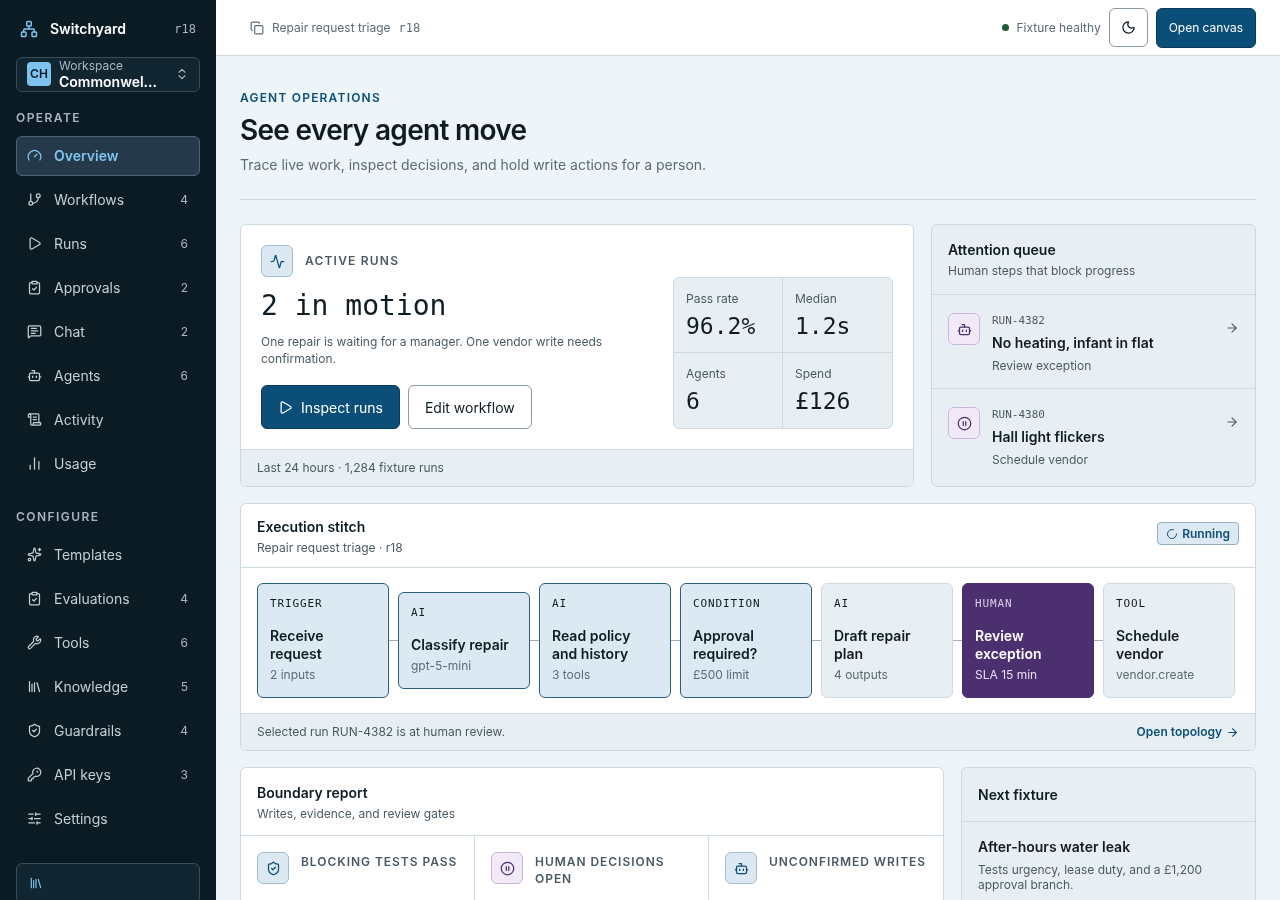 The height and width of the screenshot is (900, 1280). What do you see at coordinates (357, 814) in the screenshot?
I see `card-subtitle: Writes, evidence, and review gates` at bounding box center [357, 814].